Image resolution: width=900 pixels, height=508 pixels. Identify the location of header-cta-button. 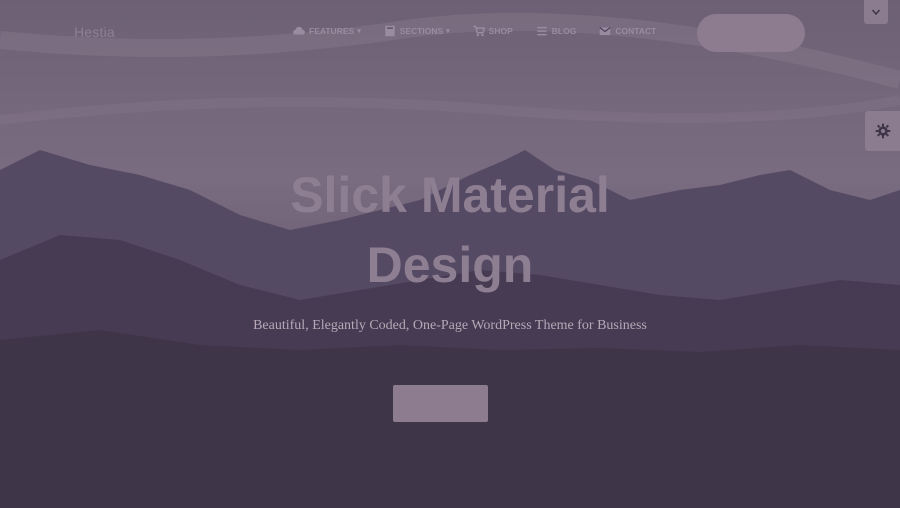
(751, 33).